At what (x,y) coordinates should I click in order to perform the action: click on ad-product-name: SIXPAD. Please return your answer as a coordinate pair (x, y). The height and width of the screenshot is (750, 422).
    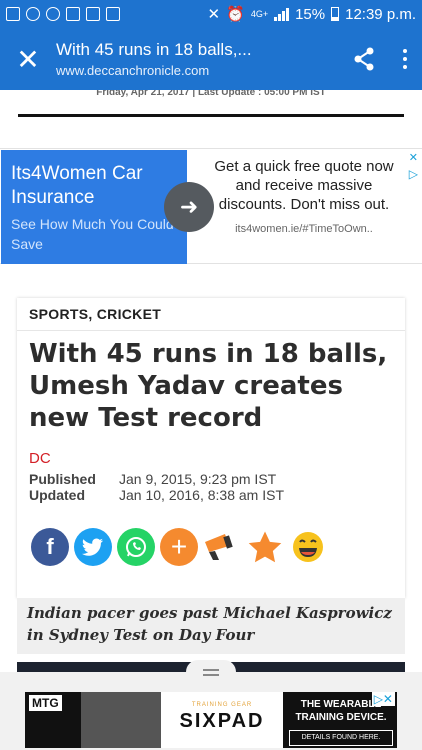
    Looking at the image, I should click on (222, 721).